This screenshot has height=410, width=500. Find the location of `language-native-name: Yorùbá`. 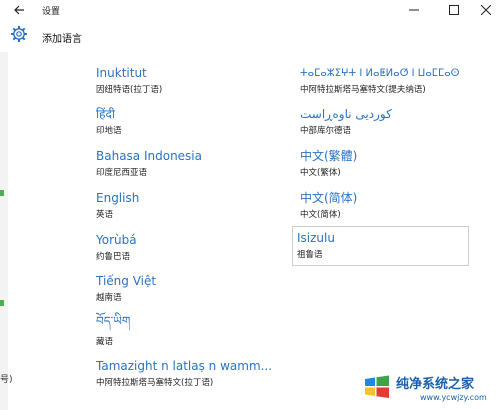

language-native-name: Yorùbá is located at coordinates (116, 240).